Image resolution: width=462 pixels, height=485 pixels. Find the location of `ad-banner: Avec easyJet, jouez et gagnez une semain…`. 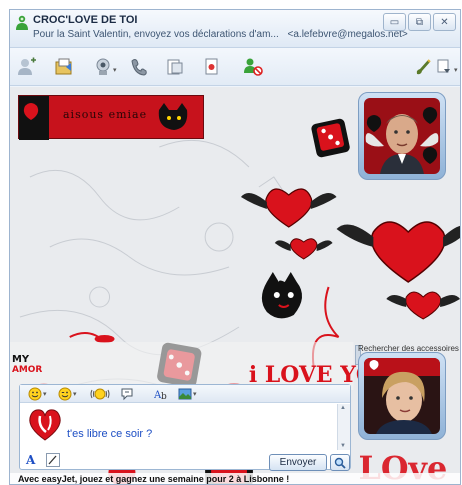

ad-banner: Avec easyJet, jouez et gagnez une semain… is located at coordinates (235, 478).